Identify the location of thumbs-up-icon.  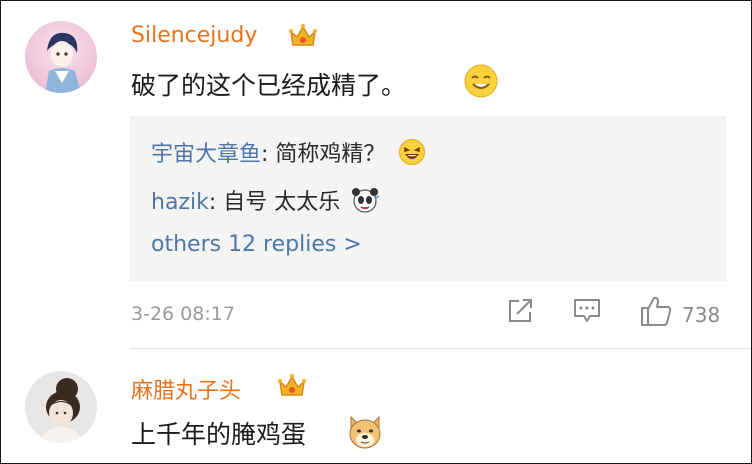
(656, 311).